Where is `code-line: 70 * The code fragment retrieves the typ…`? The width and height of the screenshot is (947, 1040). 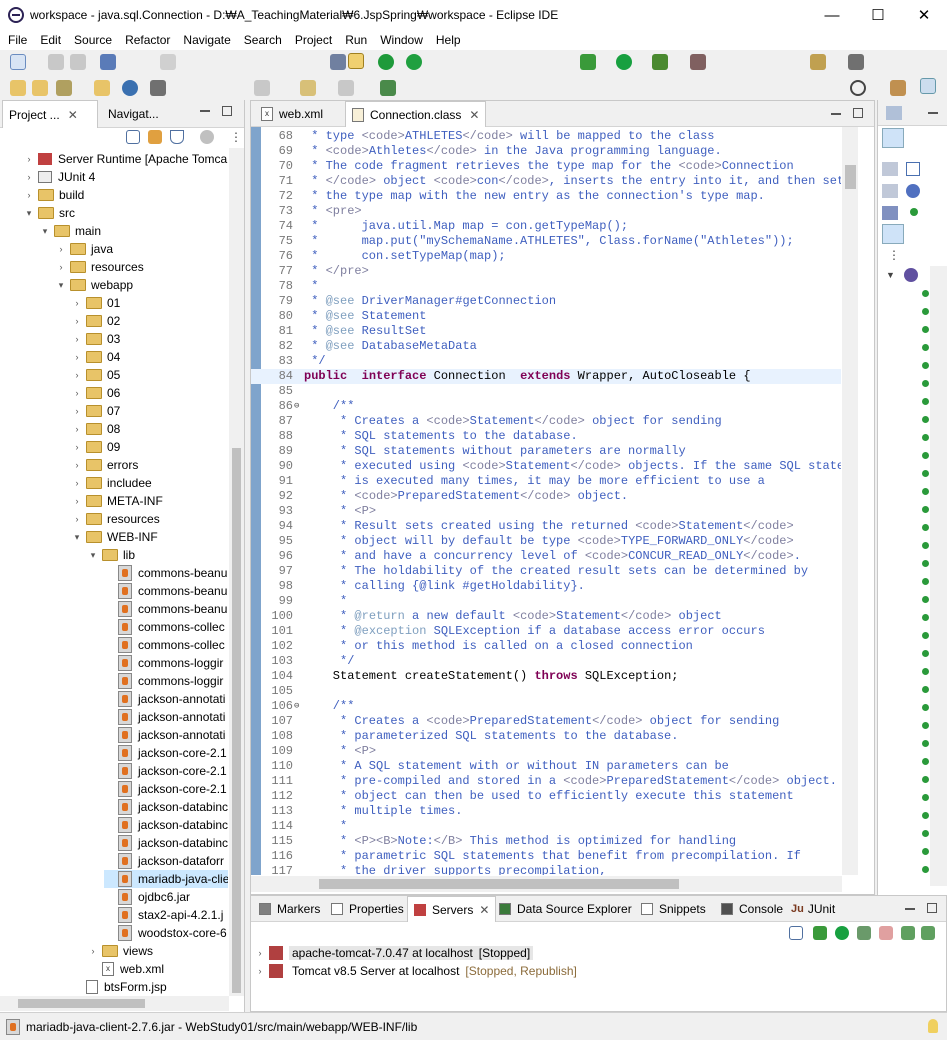
code-line: 70 * The code fragment retrieves the typ… is located at coordinates (546, 166).